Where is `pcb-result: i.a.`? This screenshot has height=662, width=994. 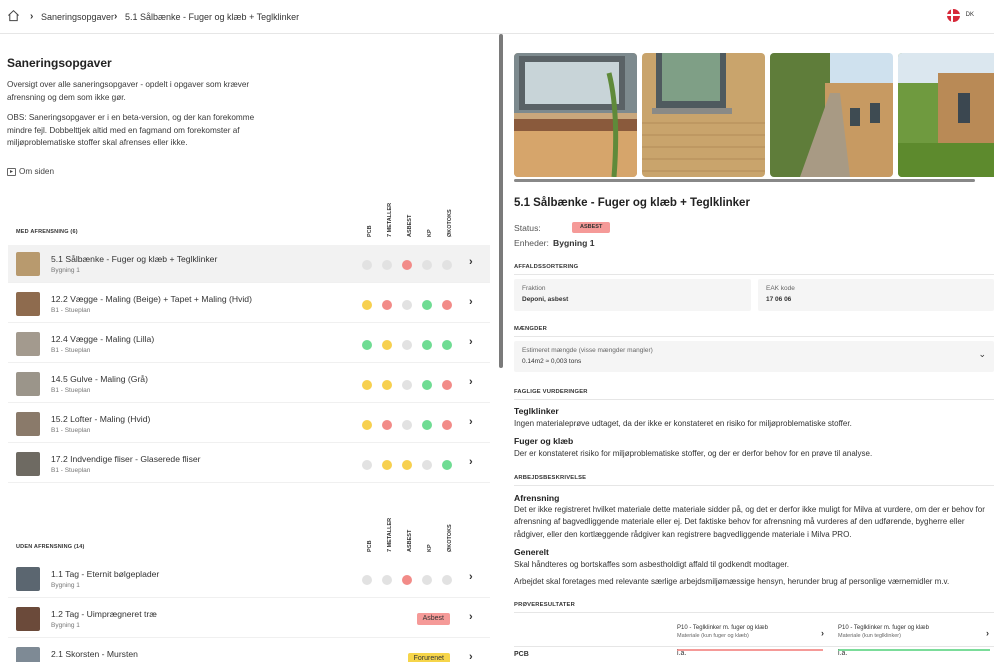 pcb-result: i.a. is located at coordinates (682, 653).